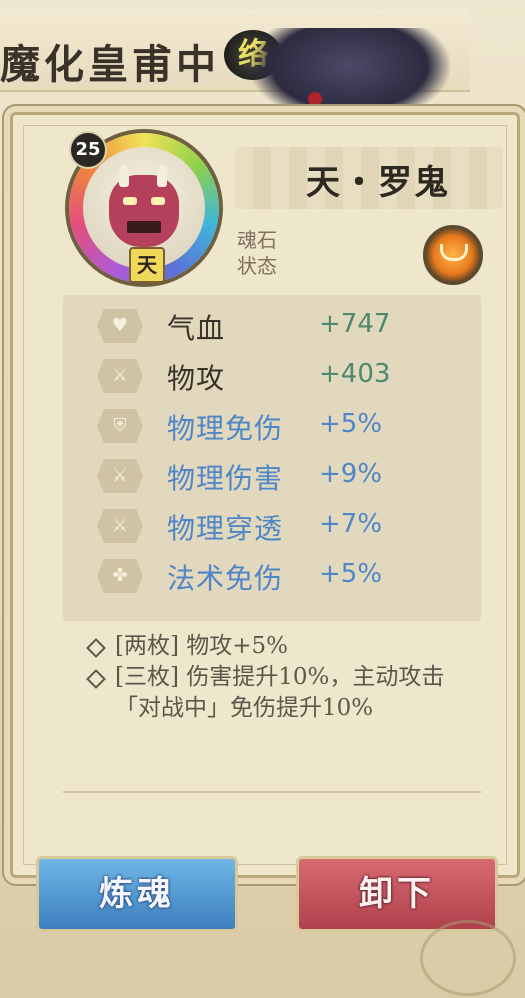 The image size is (525, 998). Describe the element at coordinates (287, 478) in the screenshot. I see `stat-row: ⚔ 物理伤害 +9%` at that location.